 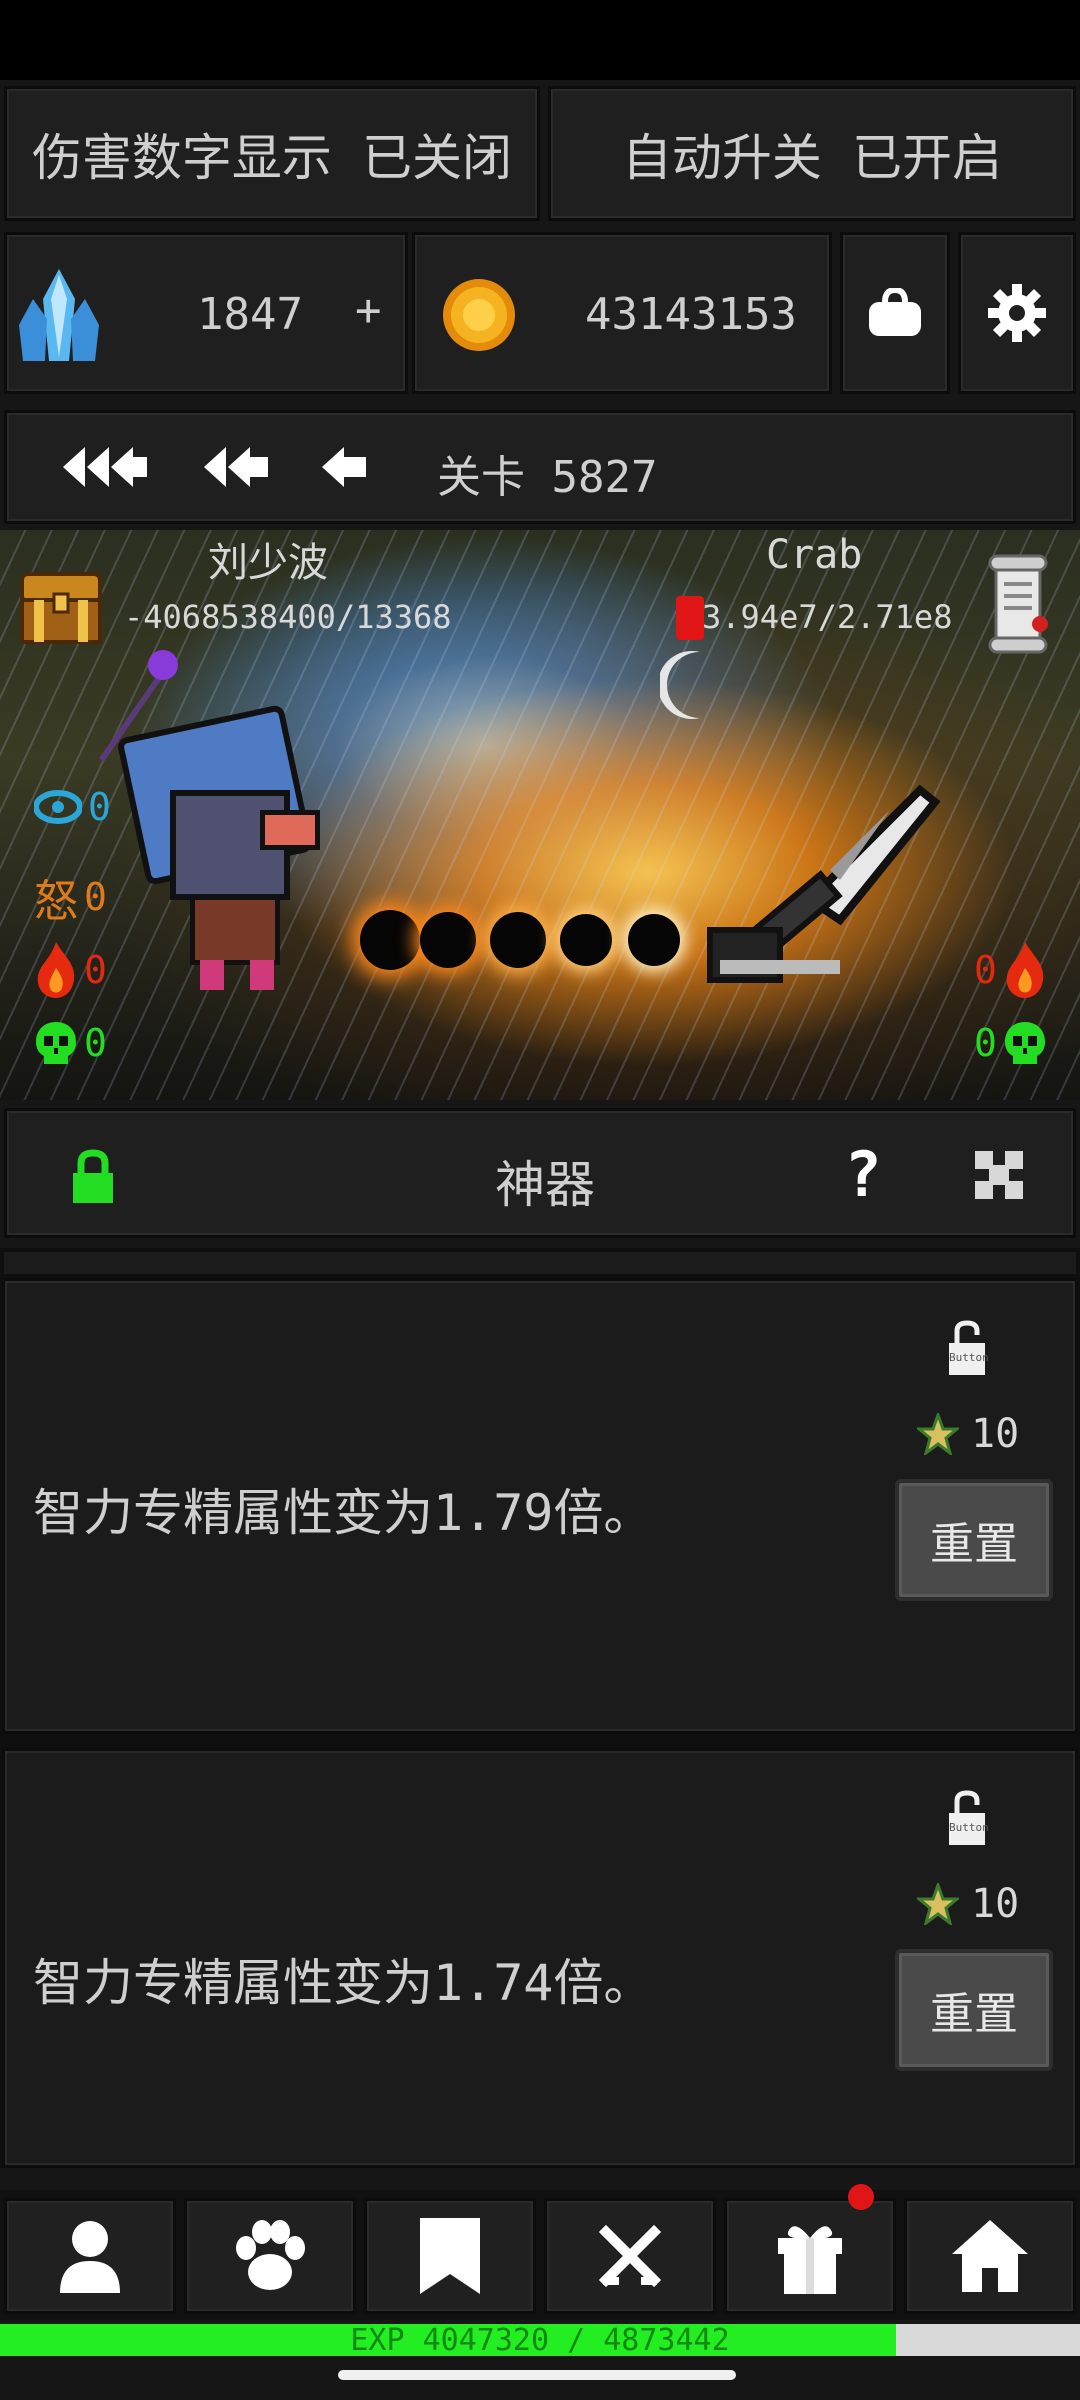 I want to click on artifact-description: 智力专精属性变为1.74倍。, so click(x=343, y=1983).